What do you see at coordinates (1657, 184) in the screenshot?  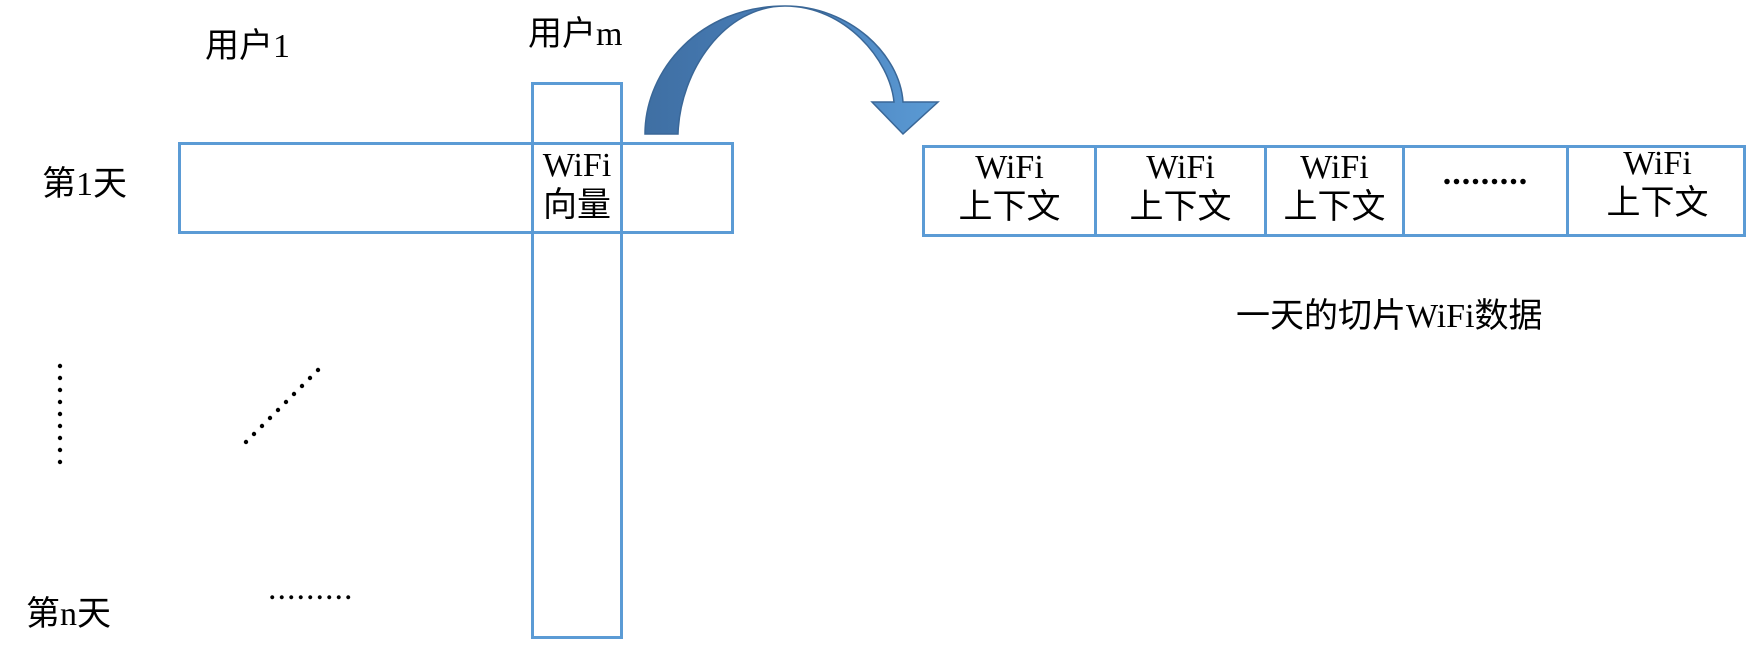 I see `sequence-cell-last: WiFi 上下文` at bounding box center [1657, 184].